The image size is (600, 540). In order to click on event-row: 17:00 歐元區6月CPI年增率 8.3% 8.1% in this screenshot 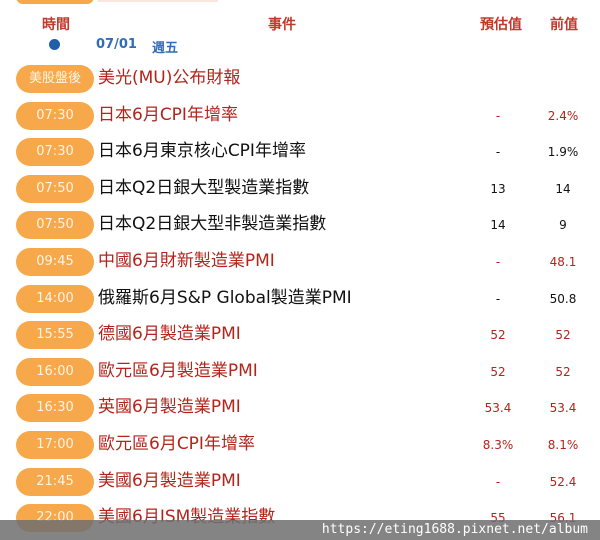, I will do `click(300, 443)`.